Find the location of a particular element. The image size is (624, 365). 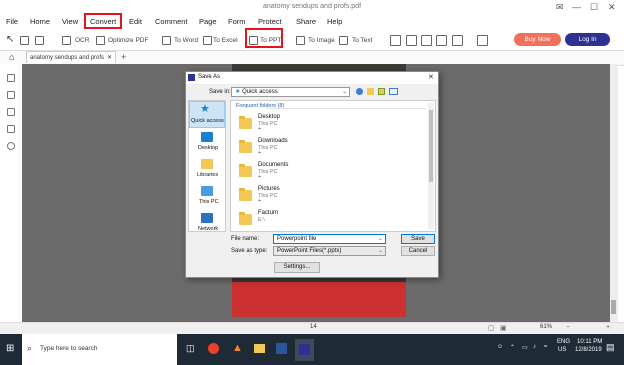

vertical-scrollbar is located at coordinates (614, 193).